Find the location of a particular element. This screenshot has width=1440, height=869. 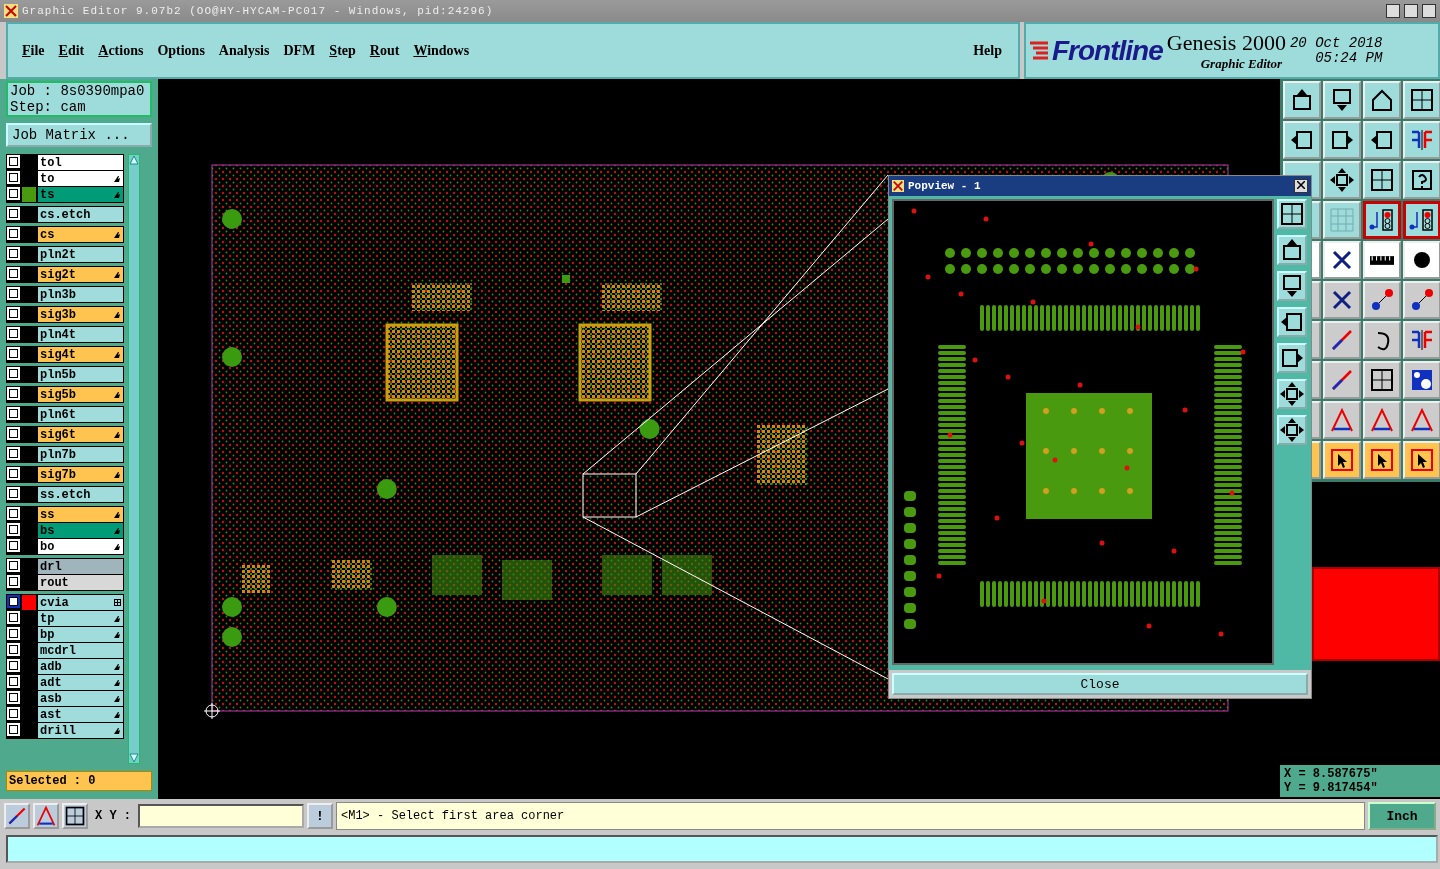

layer-label: sig7b is located at coordinates (58, 474).